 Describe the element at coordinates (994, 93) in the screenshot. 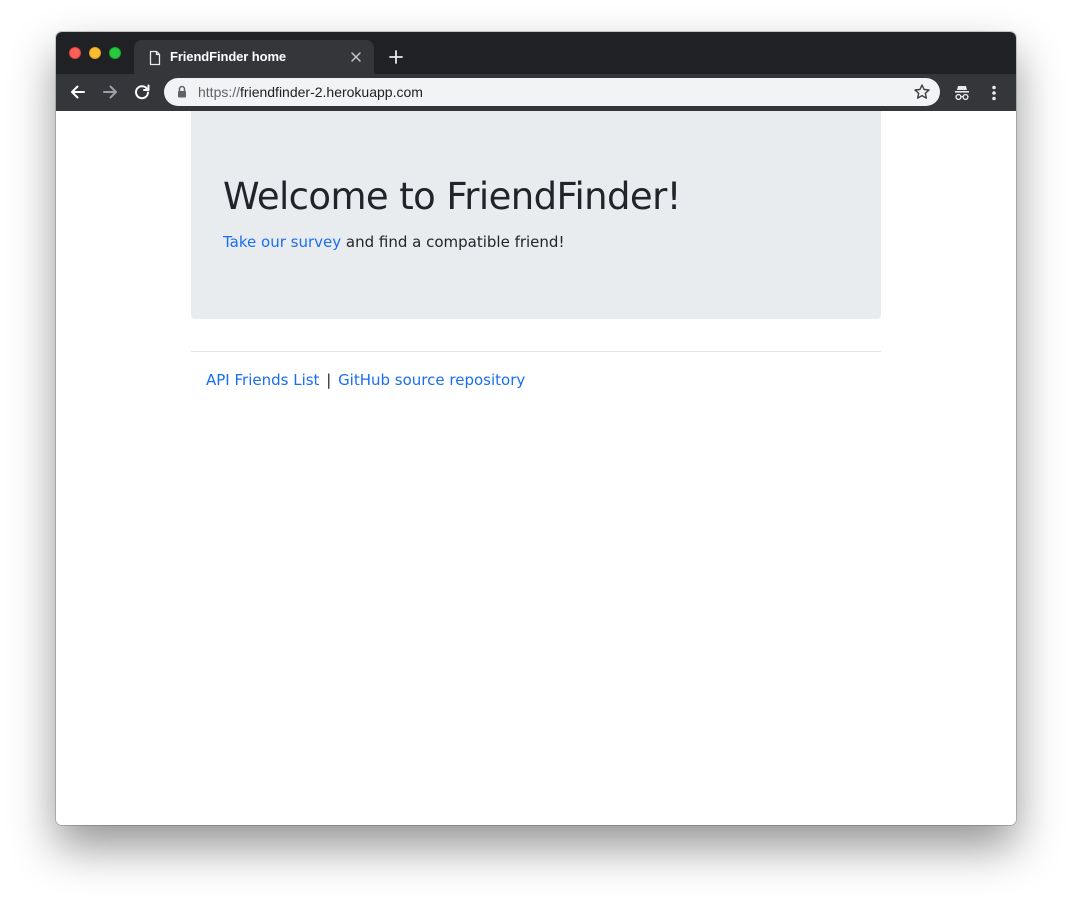

I see `more-vertical-icon` at that location.